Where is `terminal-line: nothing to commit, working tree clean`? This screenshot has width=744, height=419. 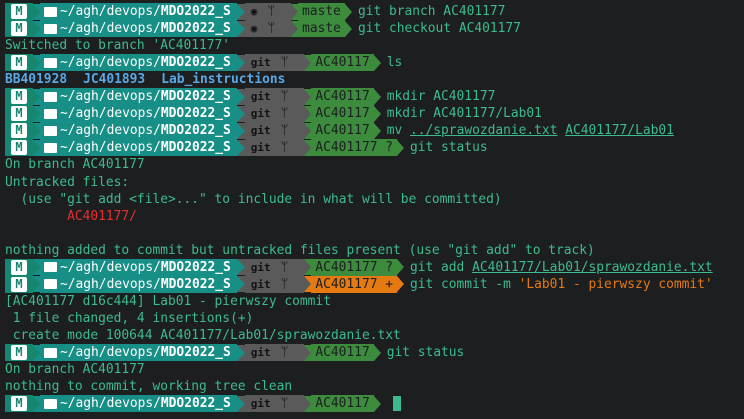
terminal-line: nothing to commit, working tree clean is located at coordinates (148, 386).